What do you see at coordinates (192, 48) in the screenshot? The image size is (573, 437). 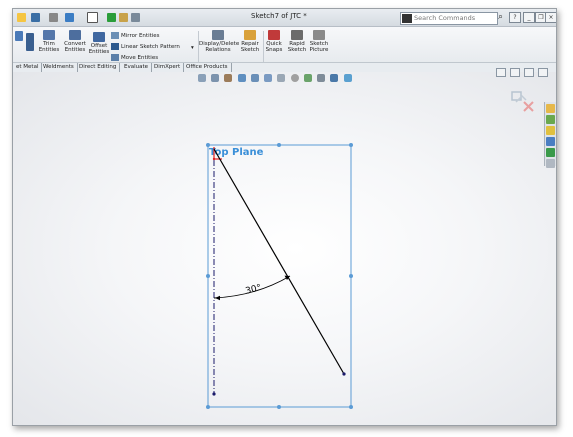 I see `pattern-dropdown: ▾` at bounding box center [192, 48].